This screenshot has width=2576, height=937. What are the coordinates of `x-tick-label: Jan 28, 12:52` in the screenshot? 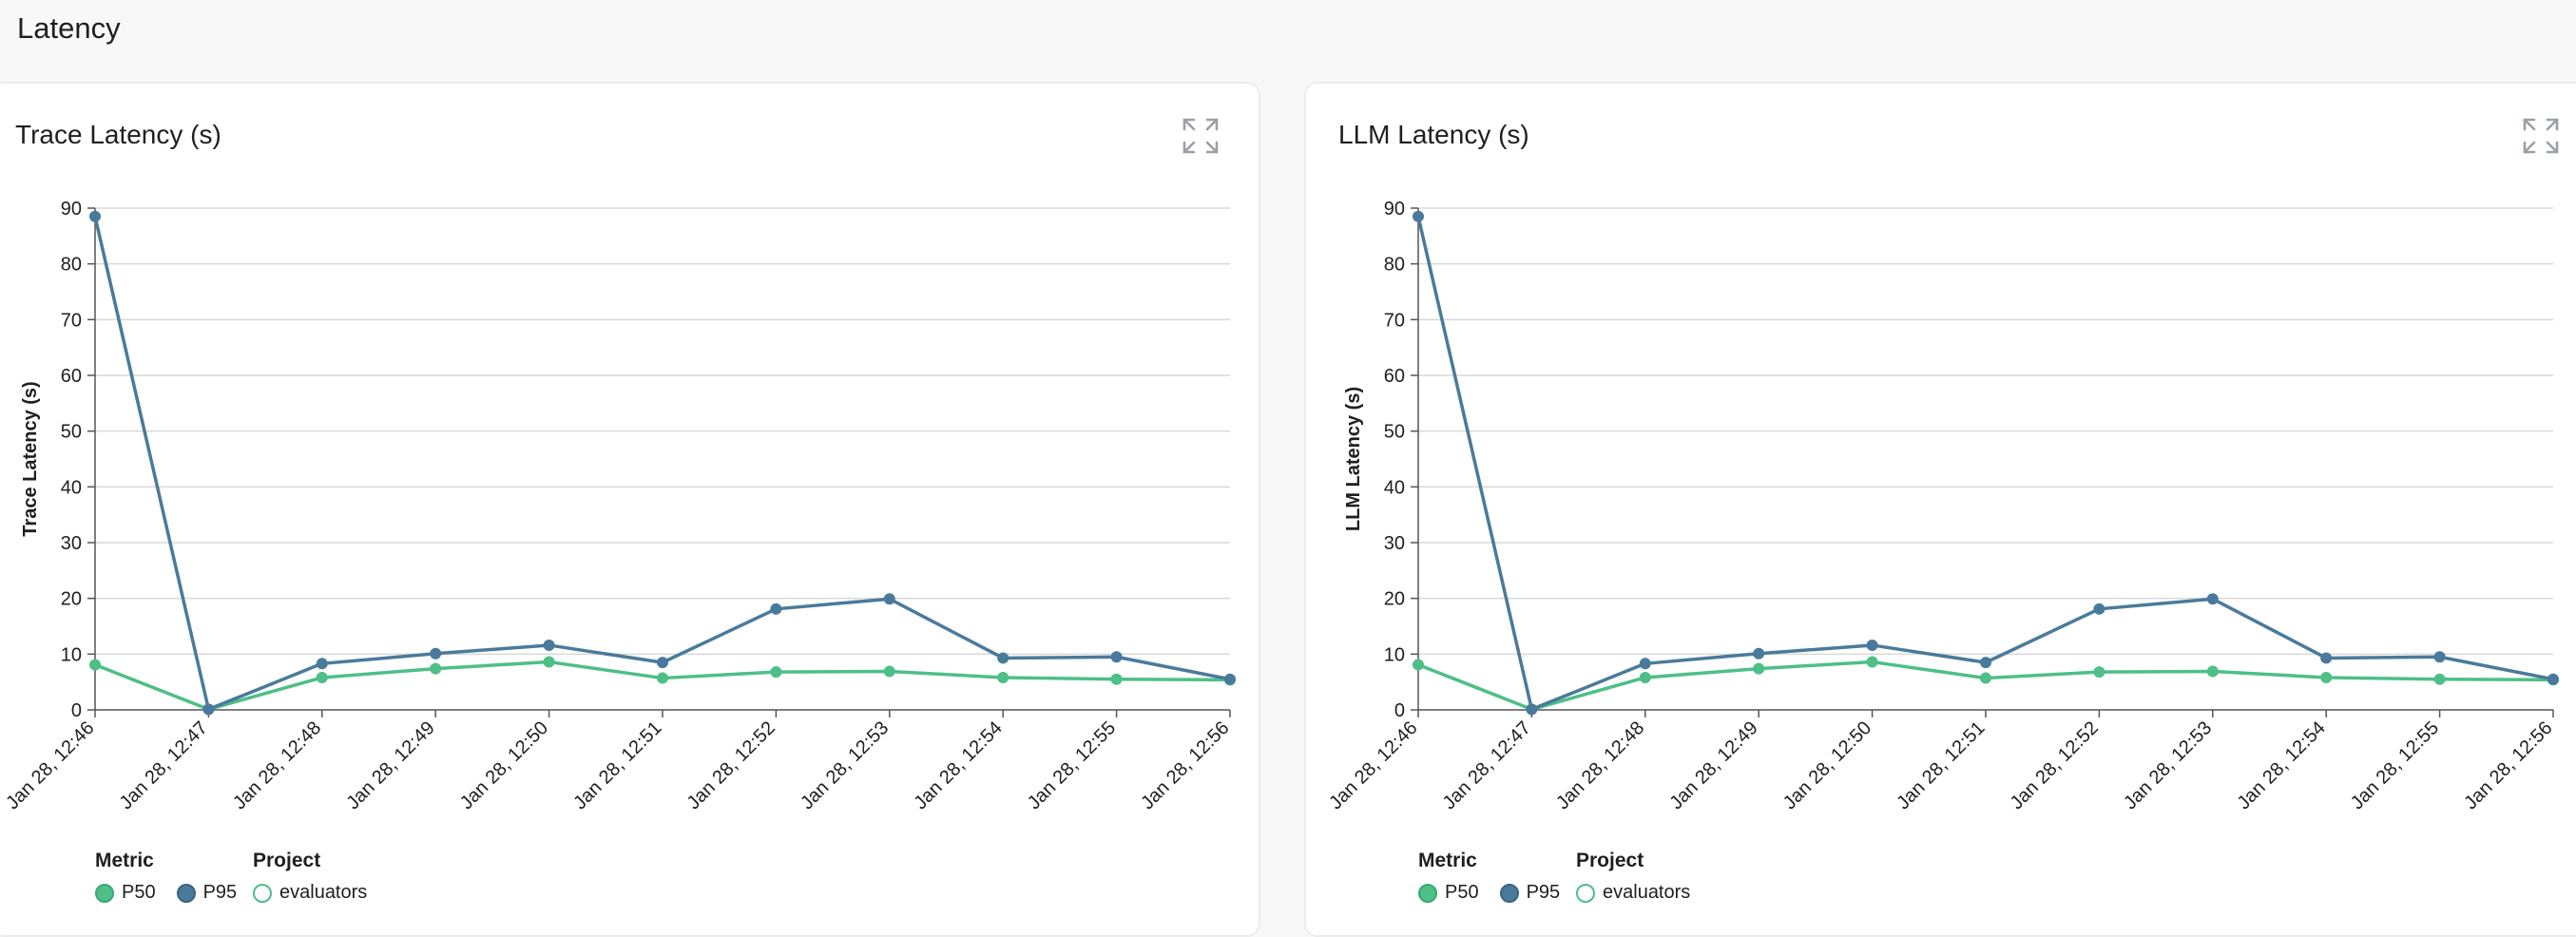 It's located at (731, 765).